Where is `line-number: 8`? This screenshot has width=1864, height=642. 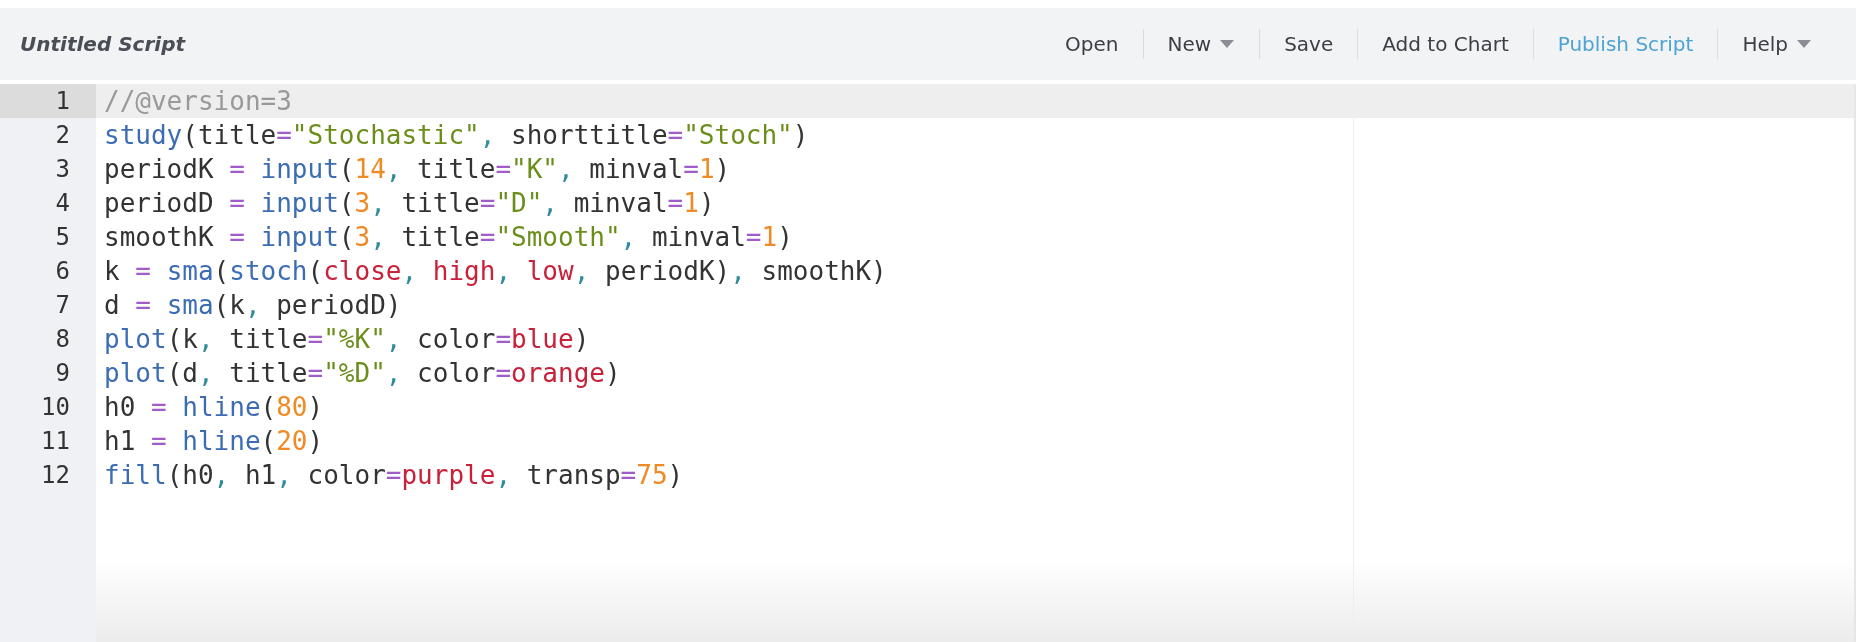 line-number: 8 is located at coordinates (62, 339).